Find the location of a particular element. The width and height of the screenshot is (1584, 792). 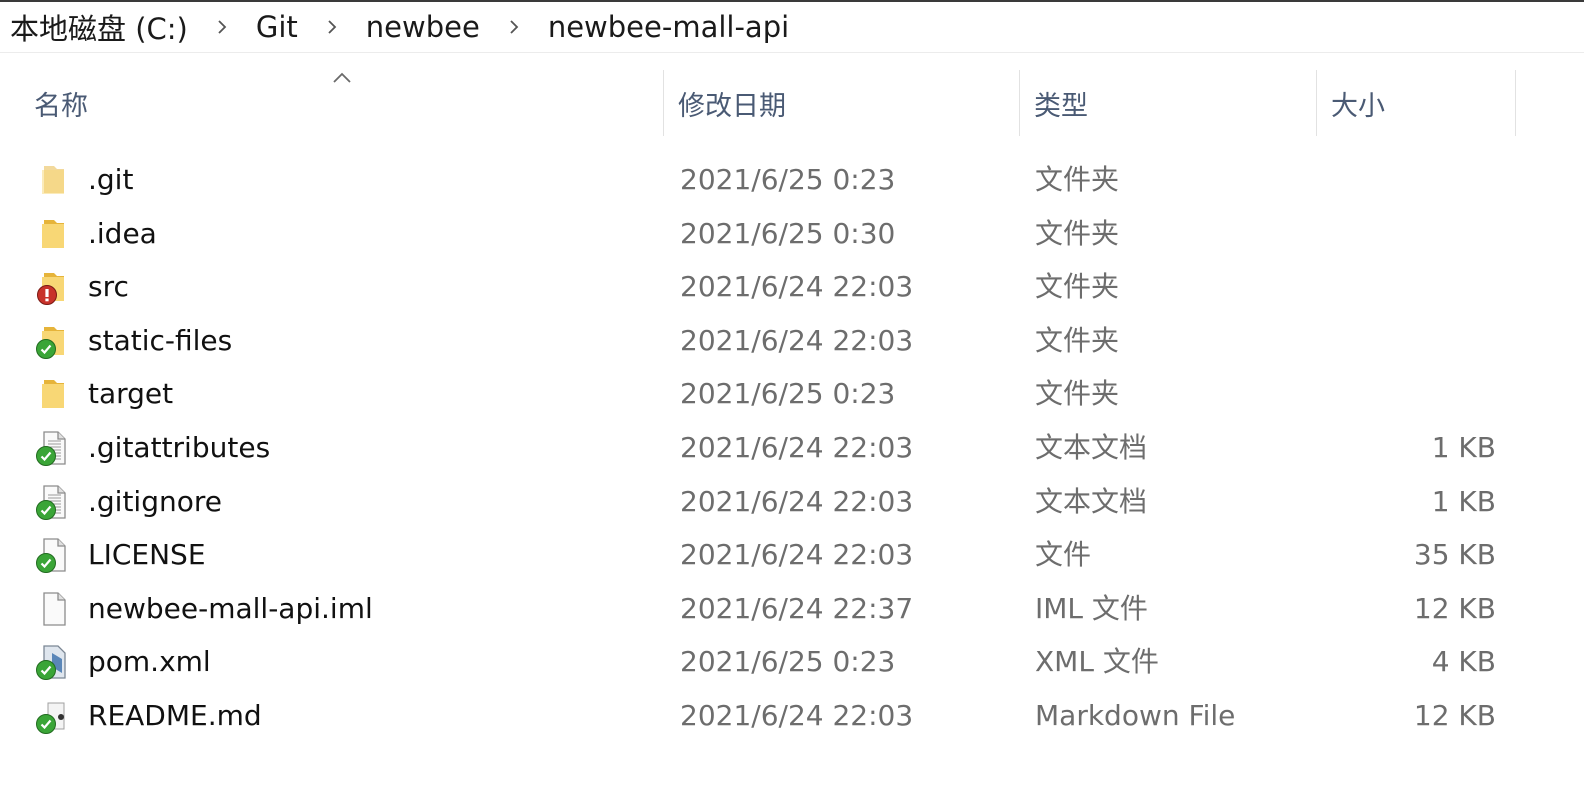

file-name: .idea is located at coordinates (122, 233).